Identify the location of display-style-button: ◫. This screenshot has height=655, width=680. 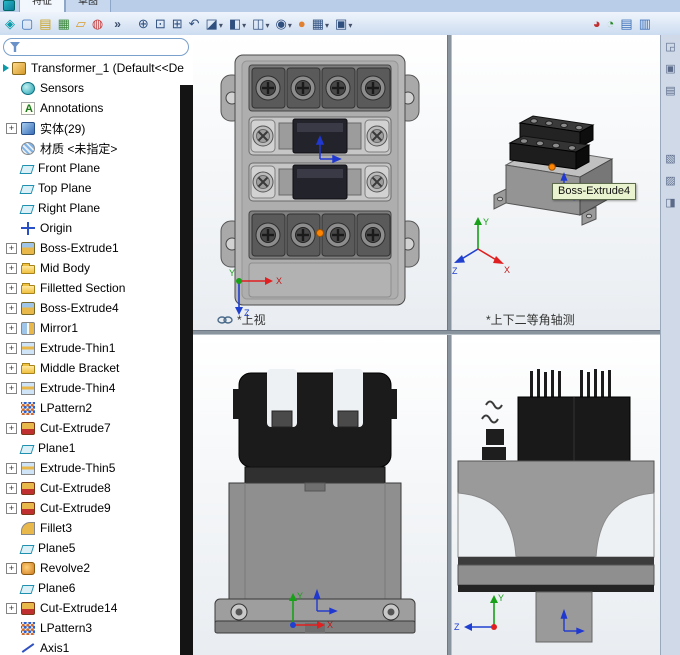
(260, 23).